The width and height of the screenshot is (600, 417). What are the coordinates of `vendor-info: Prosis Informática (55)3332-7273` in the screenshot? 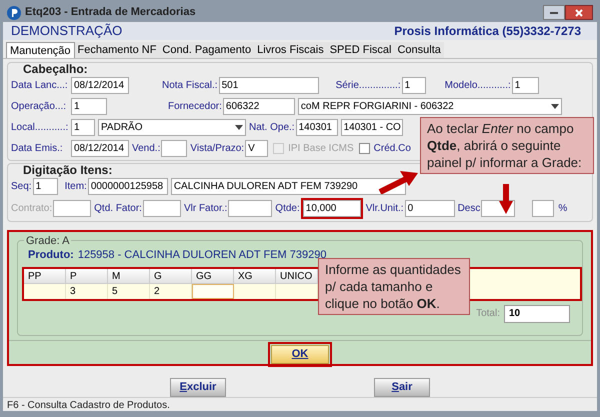 It's located at (487, 31).